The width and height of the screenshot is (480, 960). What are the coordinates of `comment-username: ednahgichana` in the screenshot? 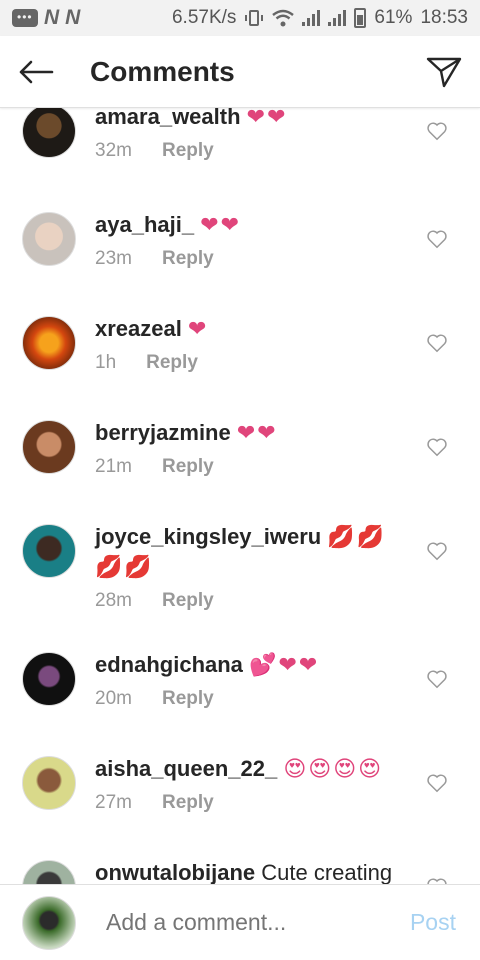 It's located at (169, 664).